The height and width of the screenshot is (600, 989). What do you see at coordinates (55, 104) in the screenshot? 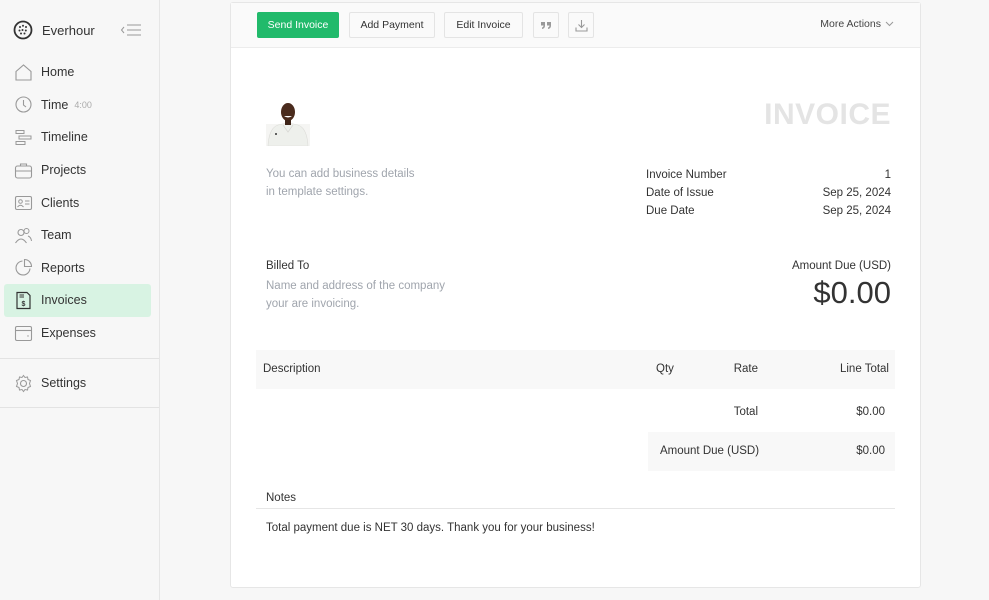
I see `sidebar-item-label: Time` at bounding box center [55, 104].